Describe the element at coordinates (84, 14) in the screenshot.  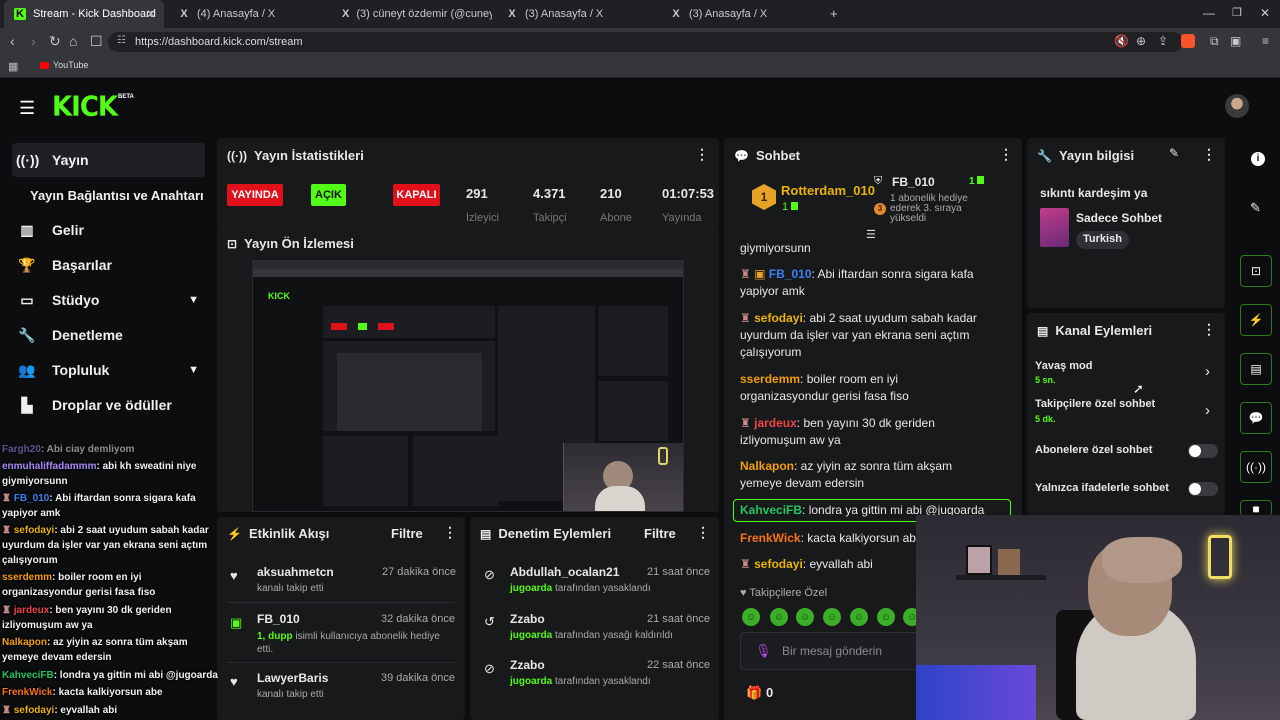
I see `tab-kick-dashboard: K Stream - Kick Dashboard ✕` at that location.